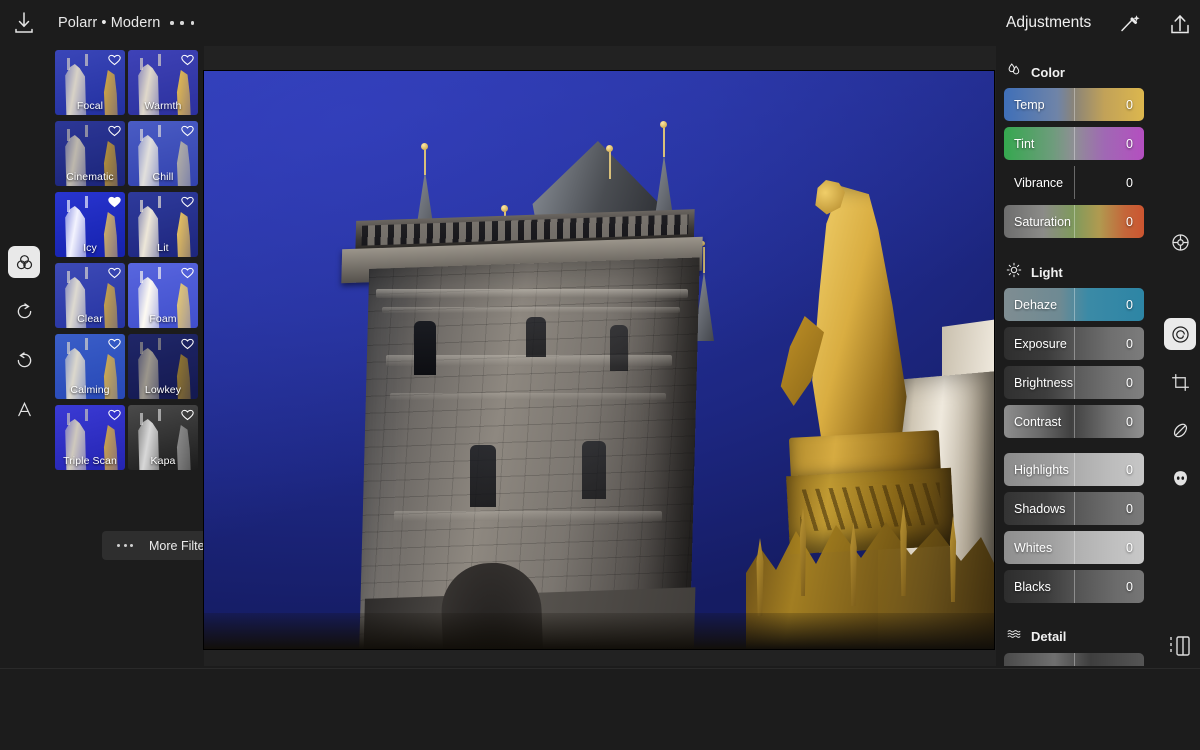 The height and width of the screenshot is (750, 1200). Describe the element at coordinates (1130, 23) in the screenshot. I see `magic-wand-icon` at that location.